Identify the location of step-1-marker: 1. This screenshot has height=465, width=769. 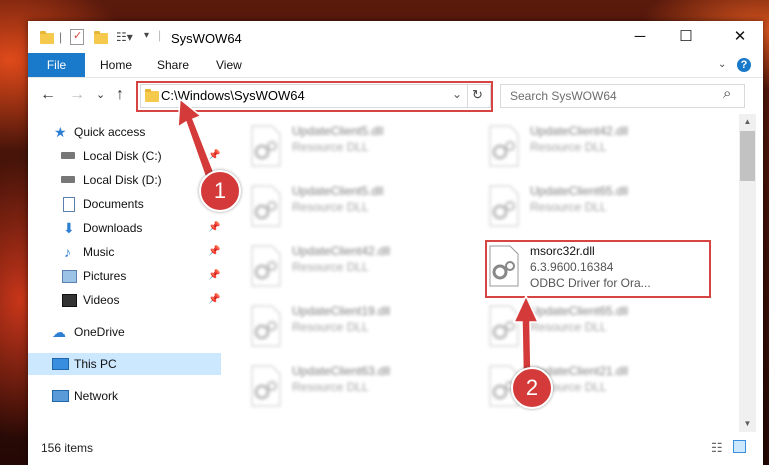
(220, 191).